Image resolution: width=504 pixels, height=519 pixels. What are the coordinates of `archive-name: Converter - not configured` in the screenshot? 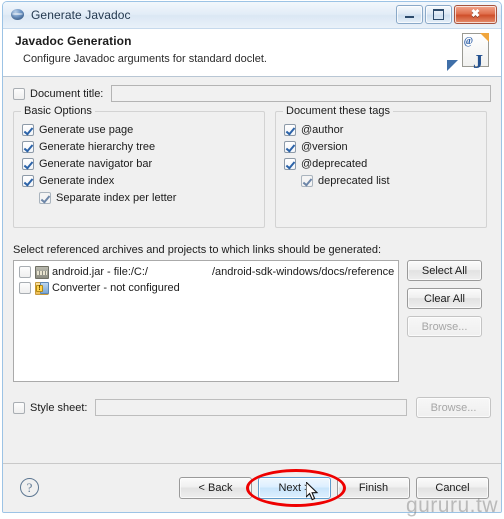 It's located at (116, 288).